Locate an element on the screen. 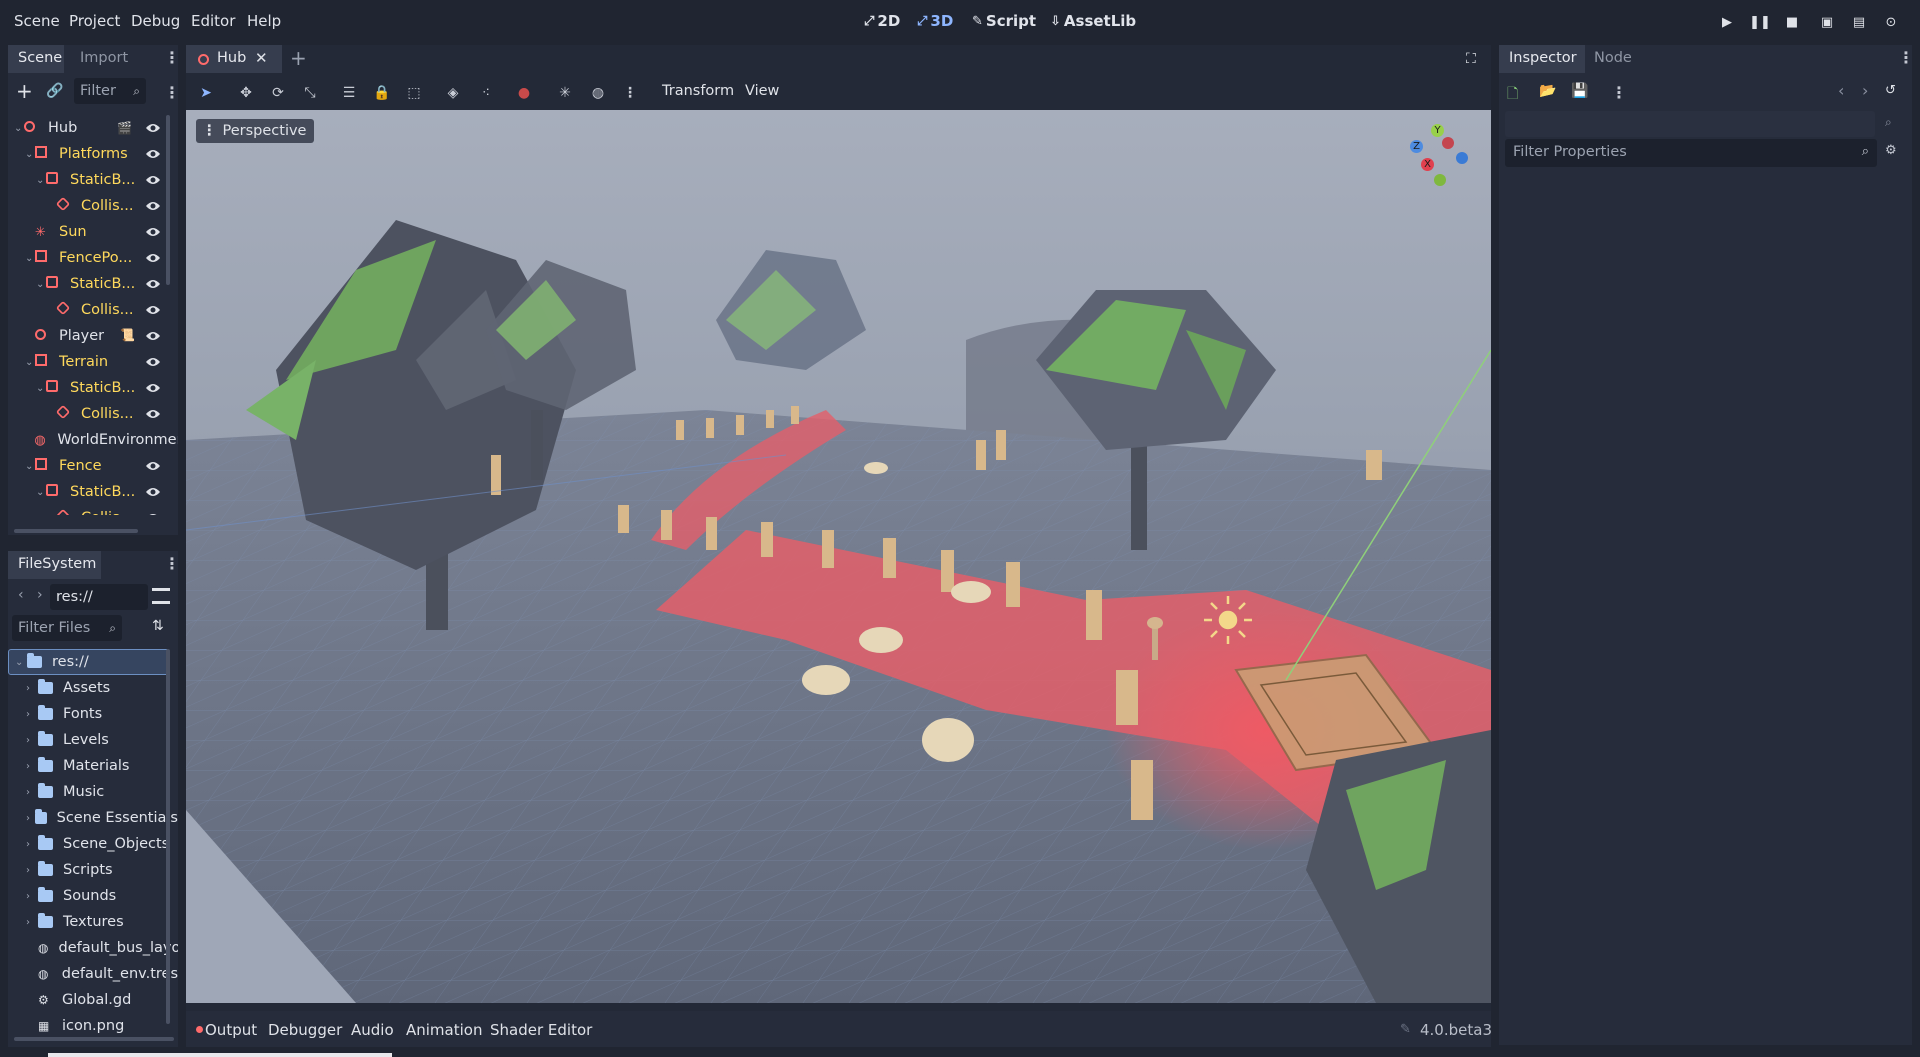 Image resolution: width=1920 pixels, height=1057 pixels. tab-inspector: Inspector is located at coordinates (1543, 58).